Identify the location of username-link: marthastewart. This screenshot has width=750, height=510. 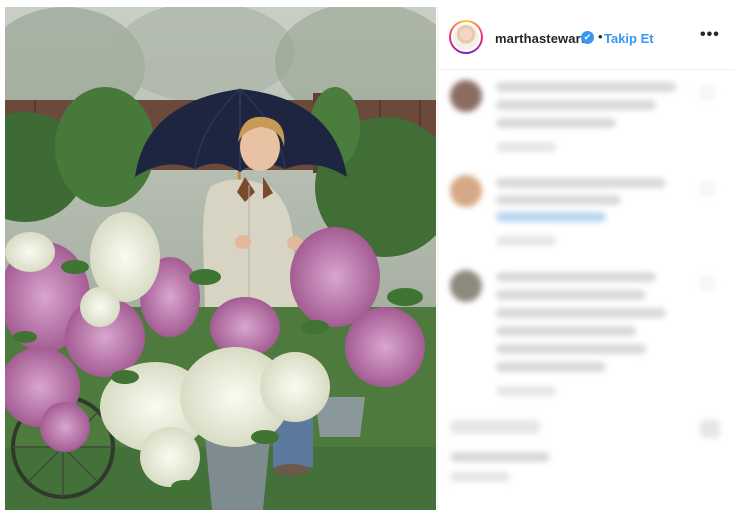
(540, 38).